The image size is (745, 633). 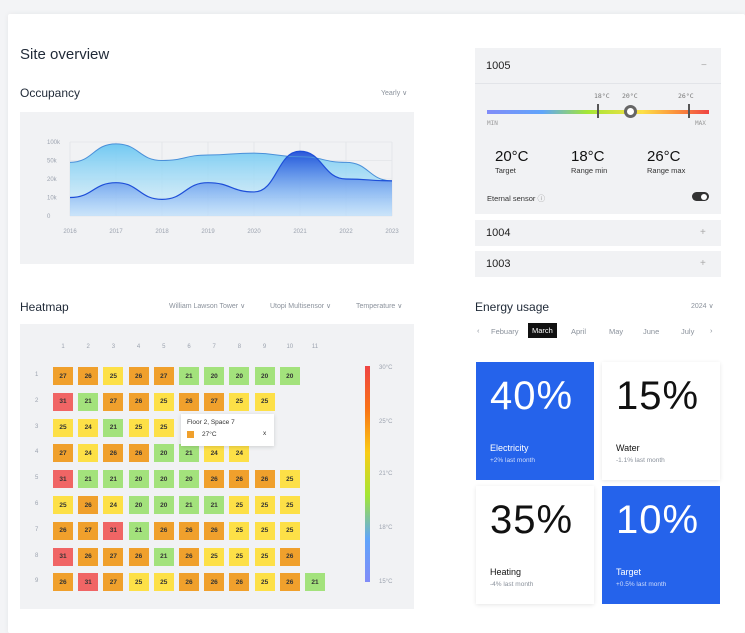 I want to click on next-month-button: ›, so click(x=711, y=330).